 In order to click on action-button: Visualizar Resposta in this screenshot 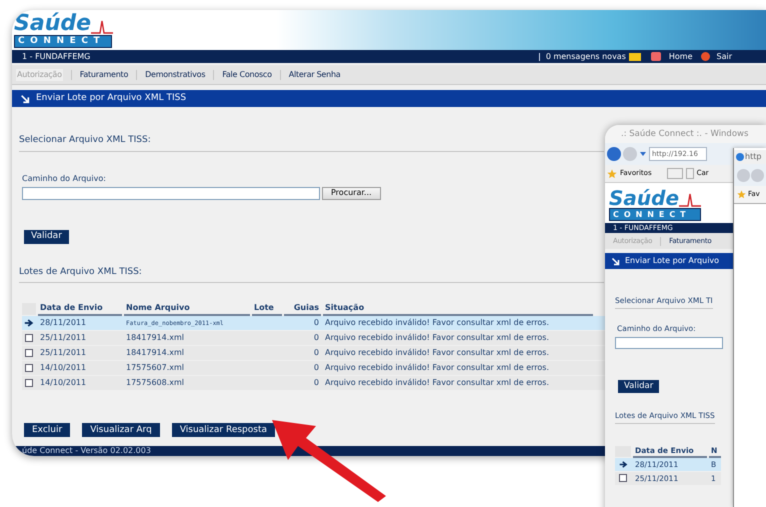, I will do `click(224, 430)`.